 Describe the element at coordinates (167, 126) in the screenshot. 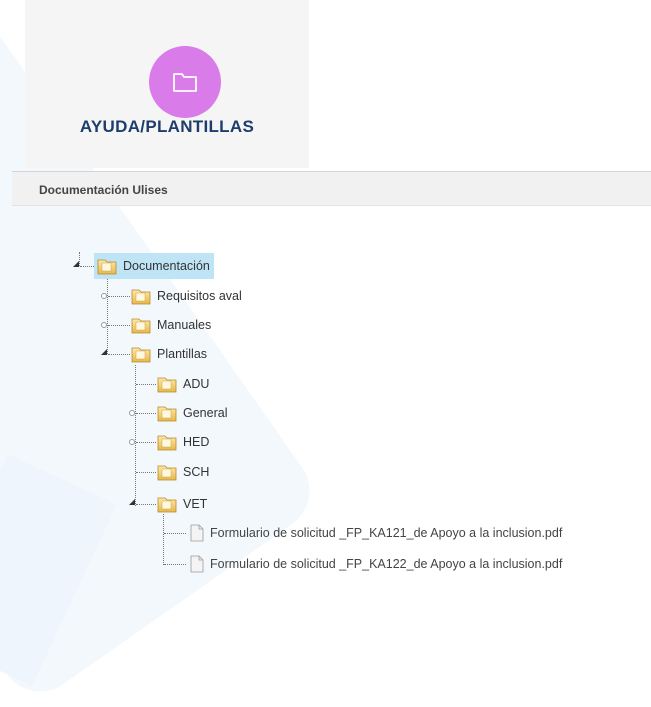

I see `tile-title: AYUDA/PLANTILLAS` at that location.